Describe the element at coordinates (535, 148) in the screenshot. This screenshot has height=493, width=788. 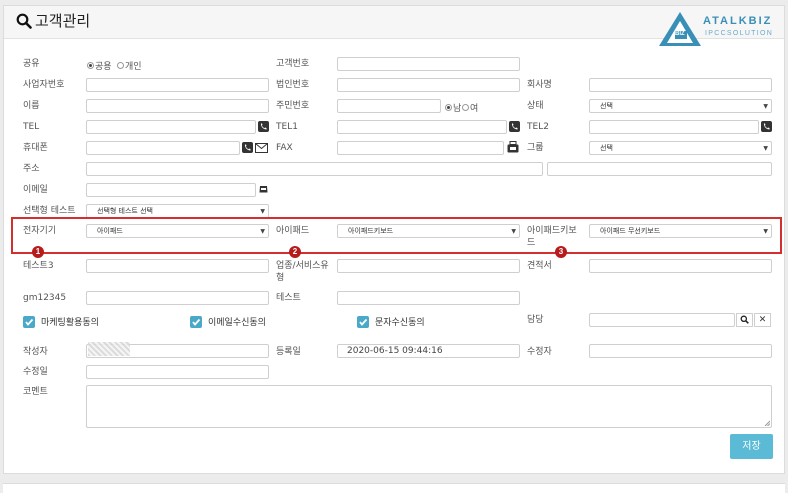
I see `group-label: 그룹` at that location.